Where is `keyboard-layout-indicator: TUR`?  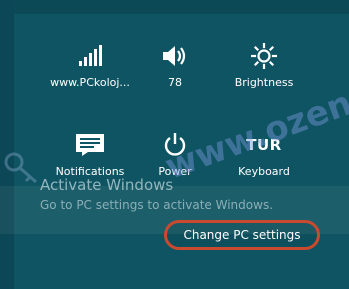 keyboard-layout-indicator: TUR is located at coordinates (264, 145).